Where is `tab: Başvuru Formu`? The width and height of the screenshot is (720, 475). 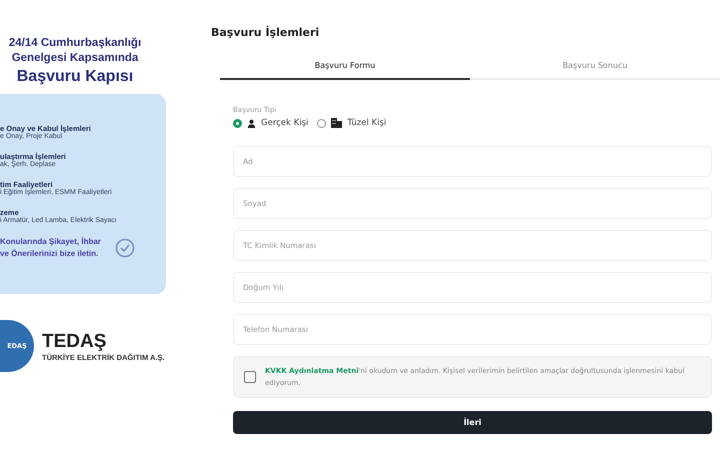 tab: Başvuru Formu is located at coordinates (345, 70).